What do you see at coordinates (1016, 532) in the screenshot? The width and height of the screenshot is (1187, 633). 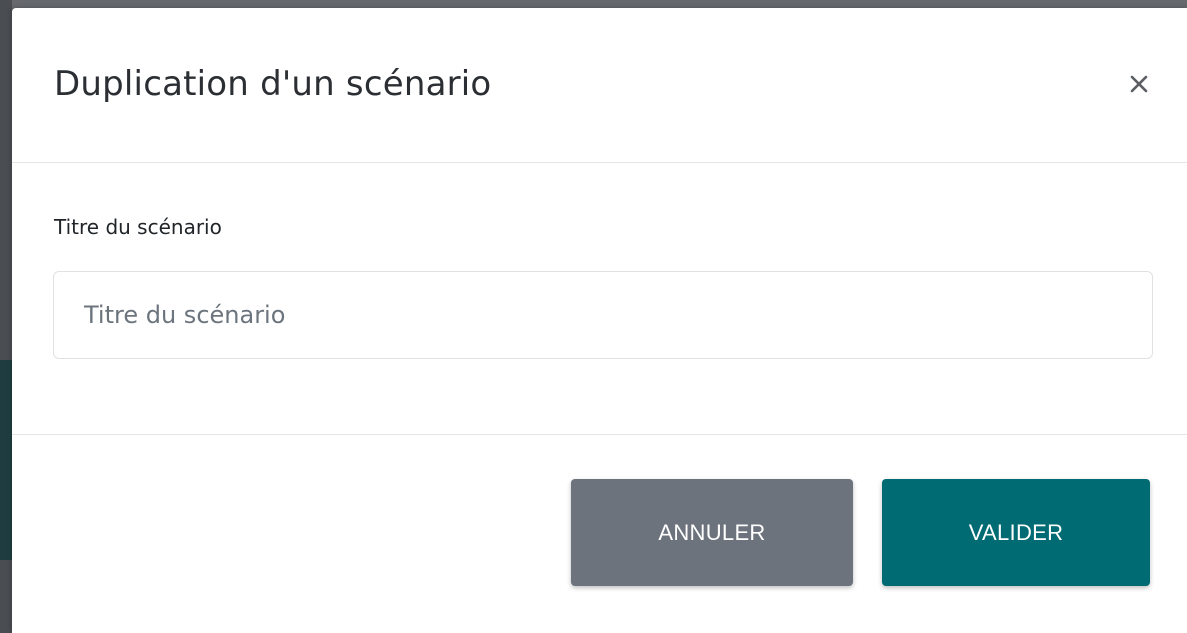 I see `validate-button: VALIDER` at bounding box center [1016, 532].